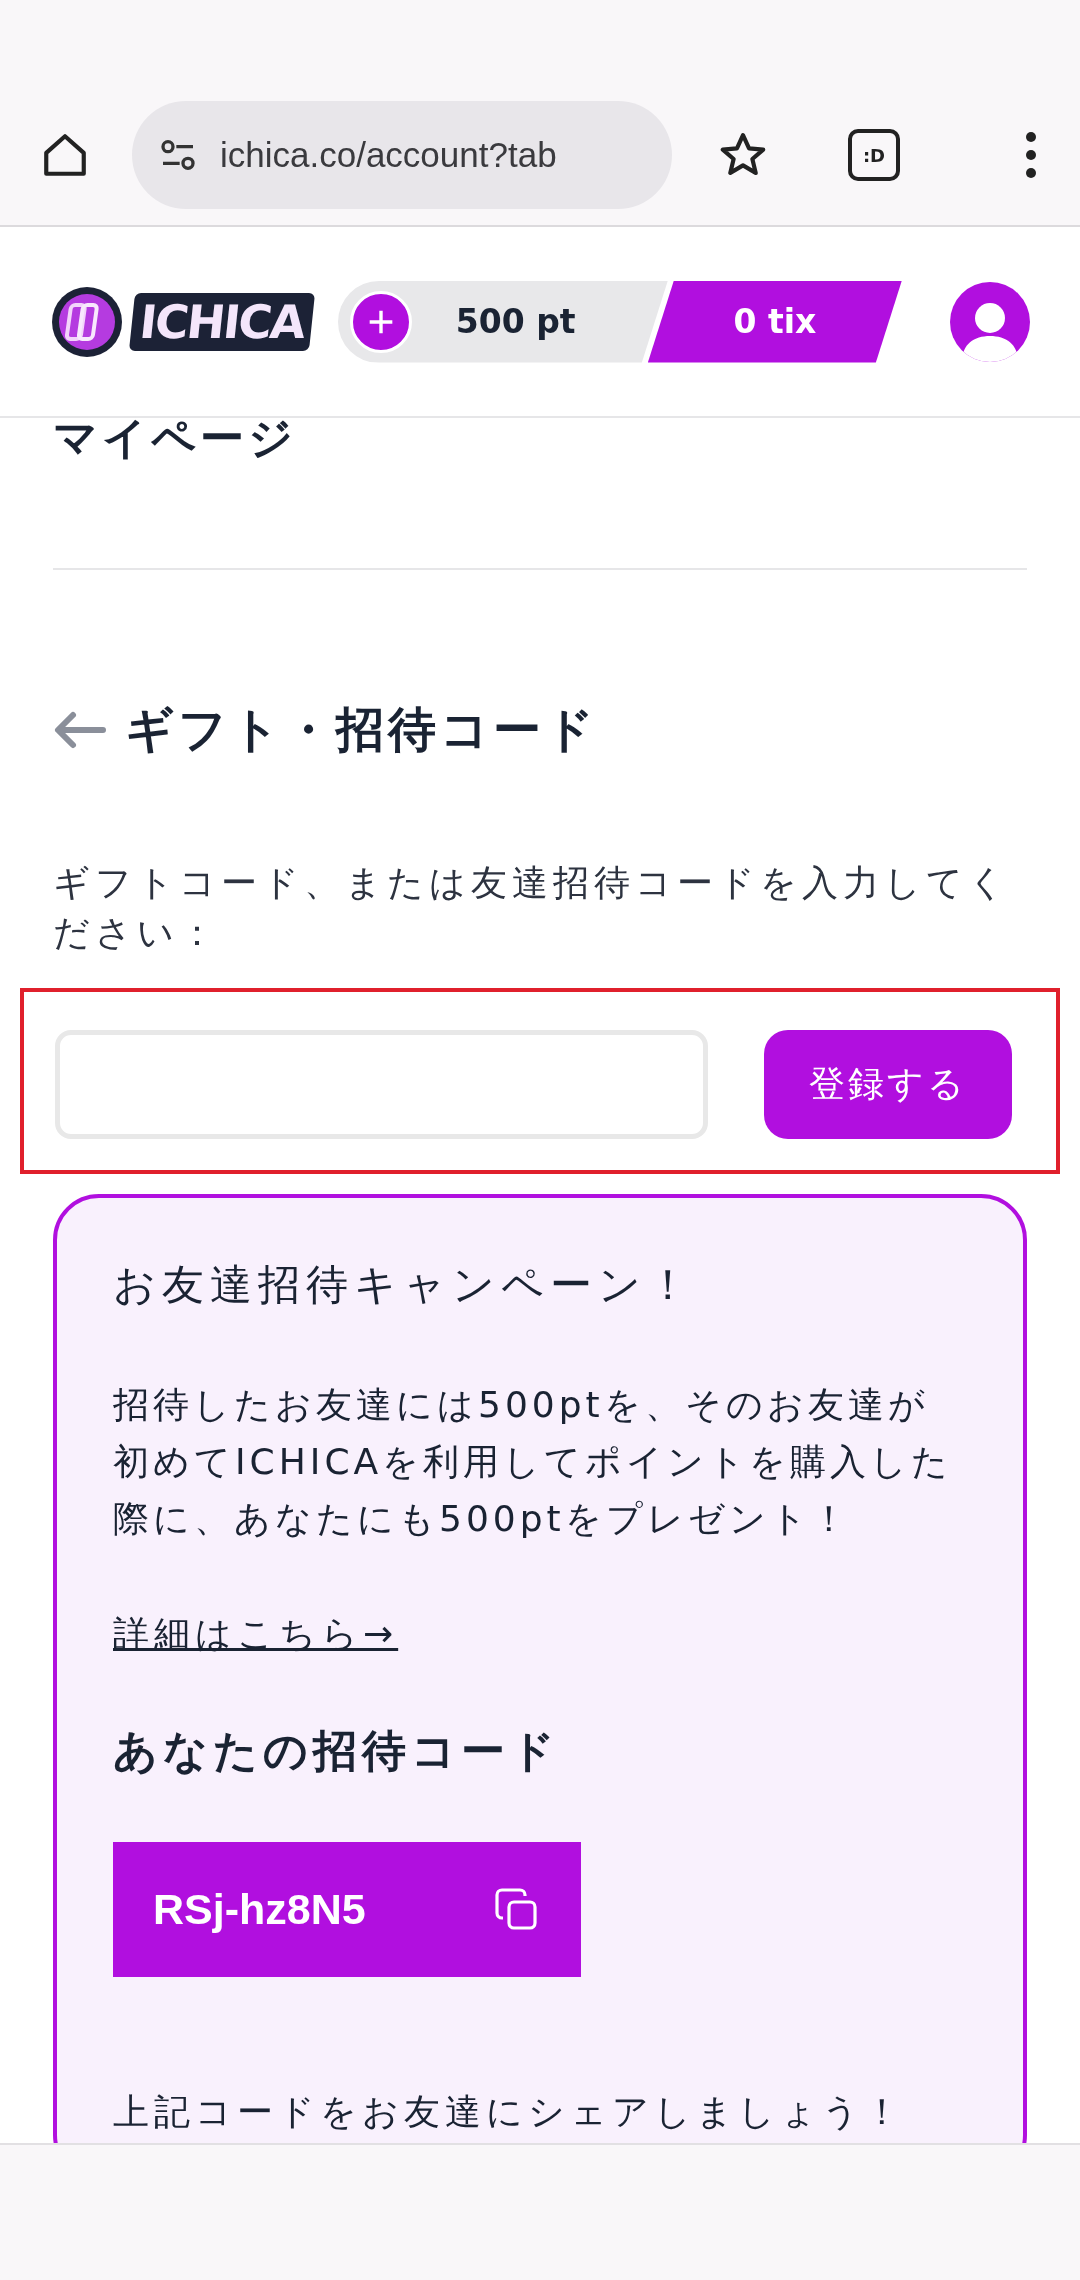 This screenshot has height=2280, width=1080. I want to click on section-title: ギフト・招待コード, so click(361, 729).